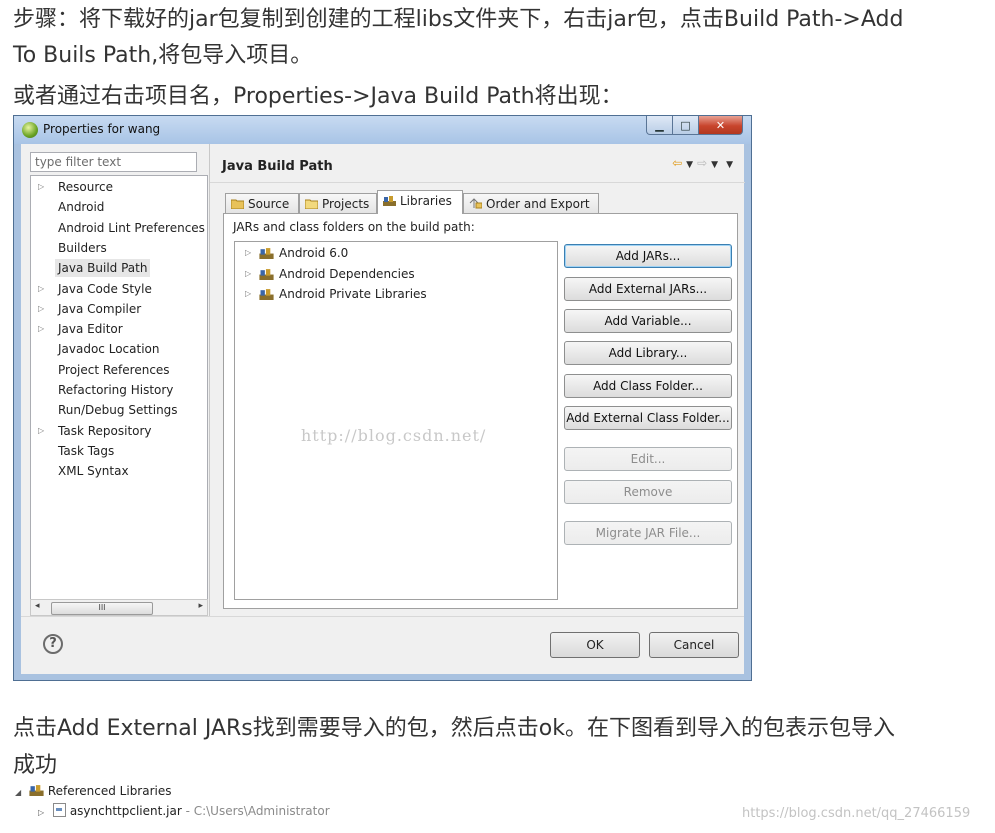  I want to click on tree-item-label: Java Editor, so click(90, 329).